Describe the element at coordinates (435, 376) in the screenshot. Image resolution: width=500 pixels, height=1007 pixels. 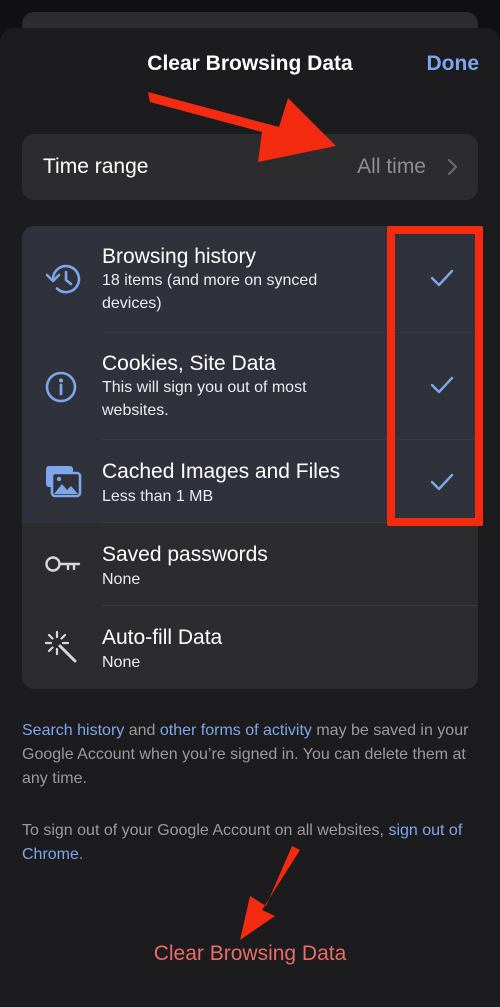
I see `checkmarks-highlight-box` at that location.